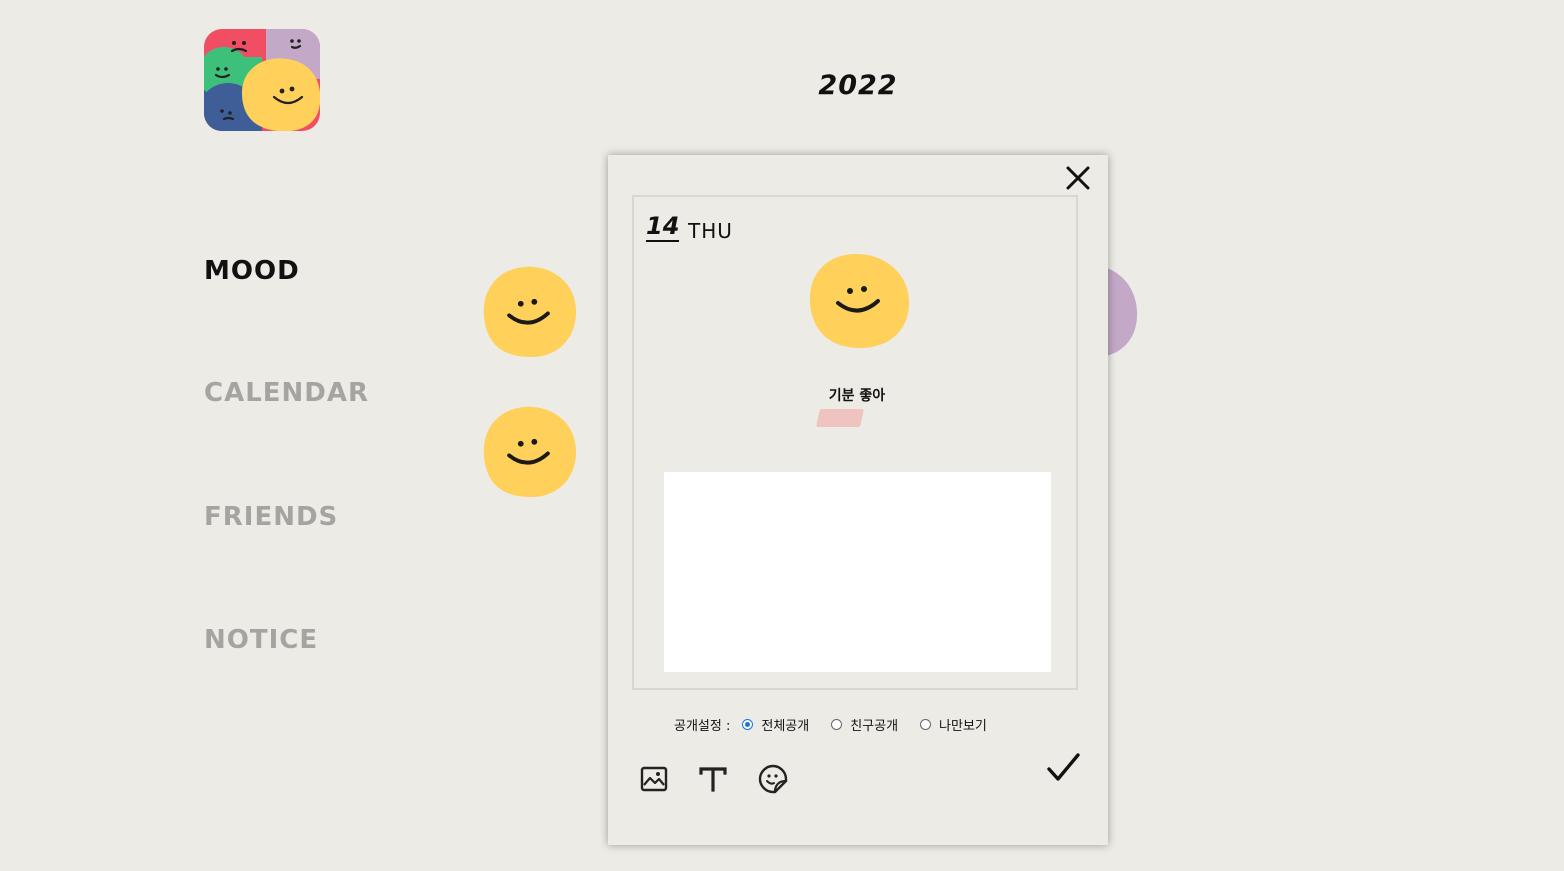 The width and height of the screenshot is (1564, 871). What do you see at coordinates (773, 779) in the screenshot?
I see `sticker-icon` at bounding box center [773, 779].